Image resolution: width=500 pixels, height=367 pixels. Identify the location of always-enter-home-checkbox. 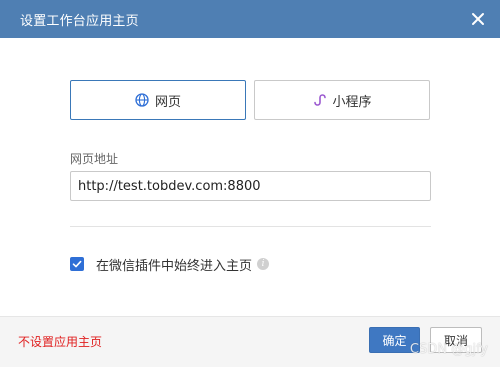
(77, 264).